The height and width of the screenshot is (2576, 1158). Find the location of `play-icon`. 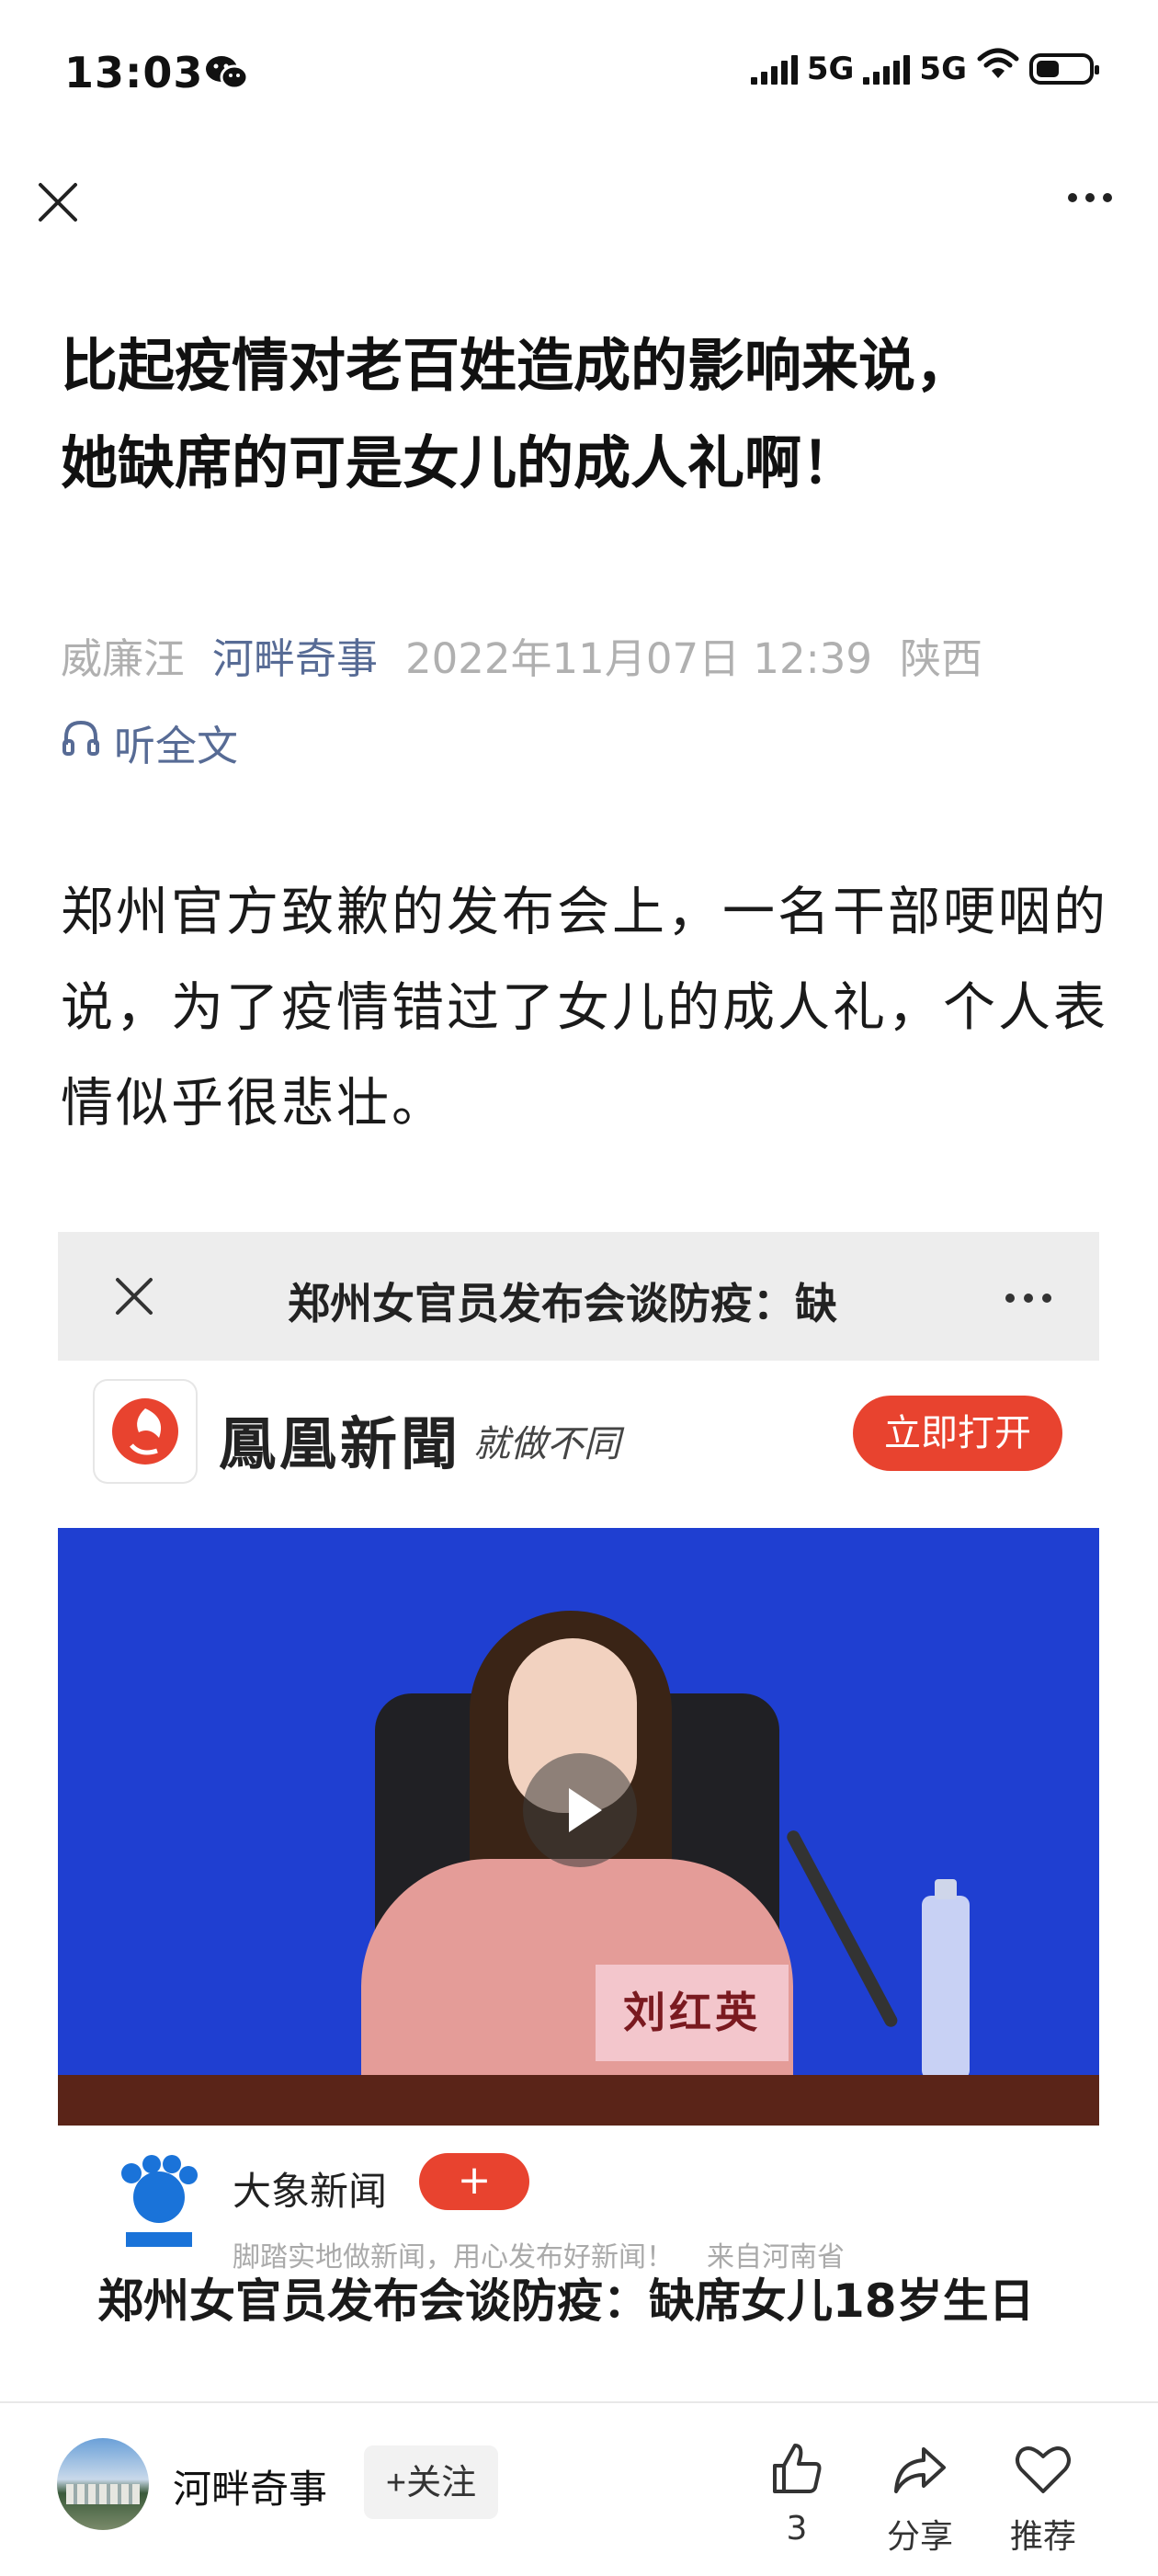

play-icon is located at coordinates (580, 1810).